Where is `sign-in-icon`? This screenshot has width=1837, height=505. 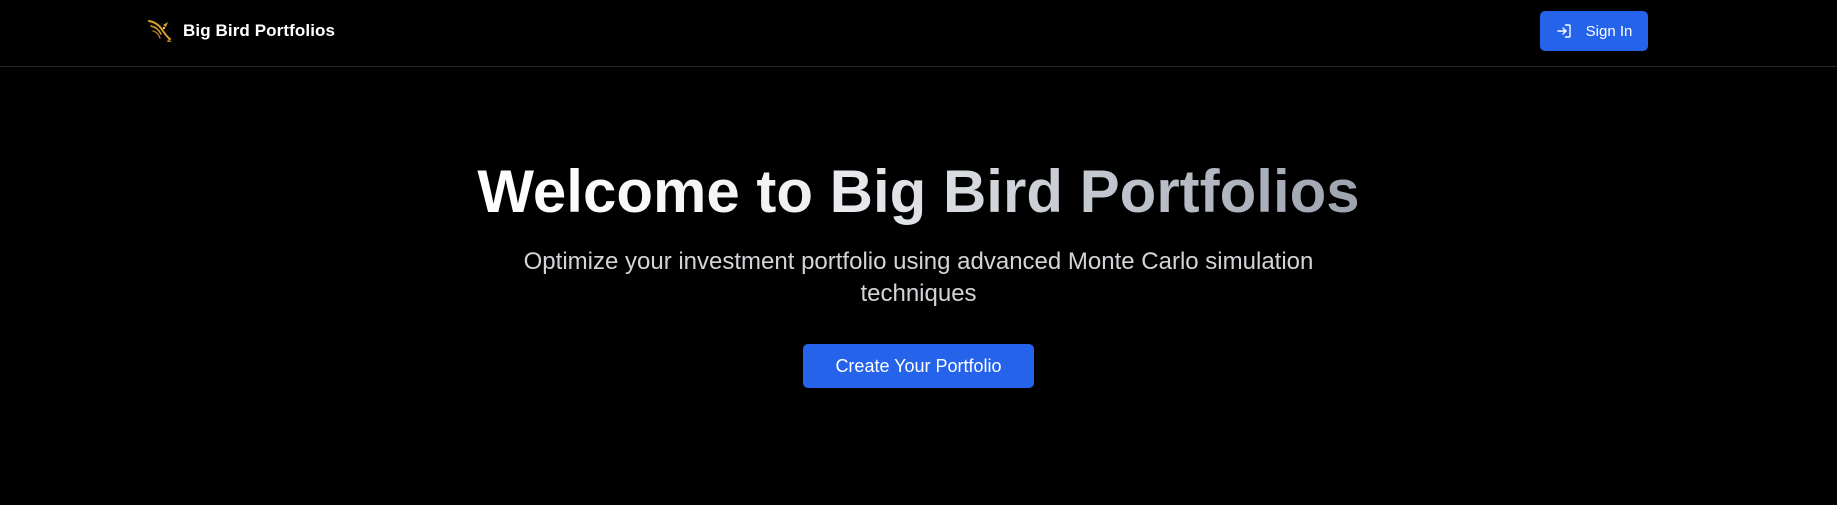
sign-in-icon is located at coordinates (1564, 31).